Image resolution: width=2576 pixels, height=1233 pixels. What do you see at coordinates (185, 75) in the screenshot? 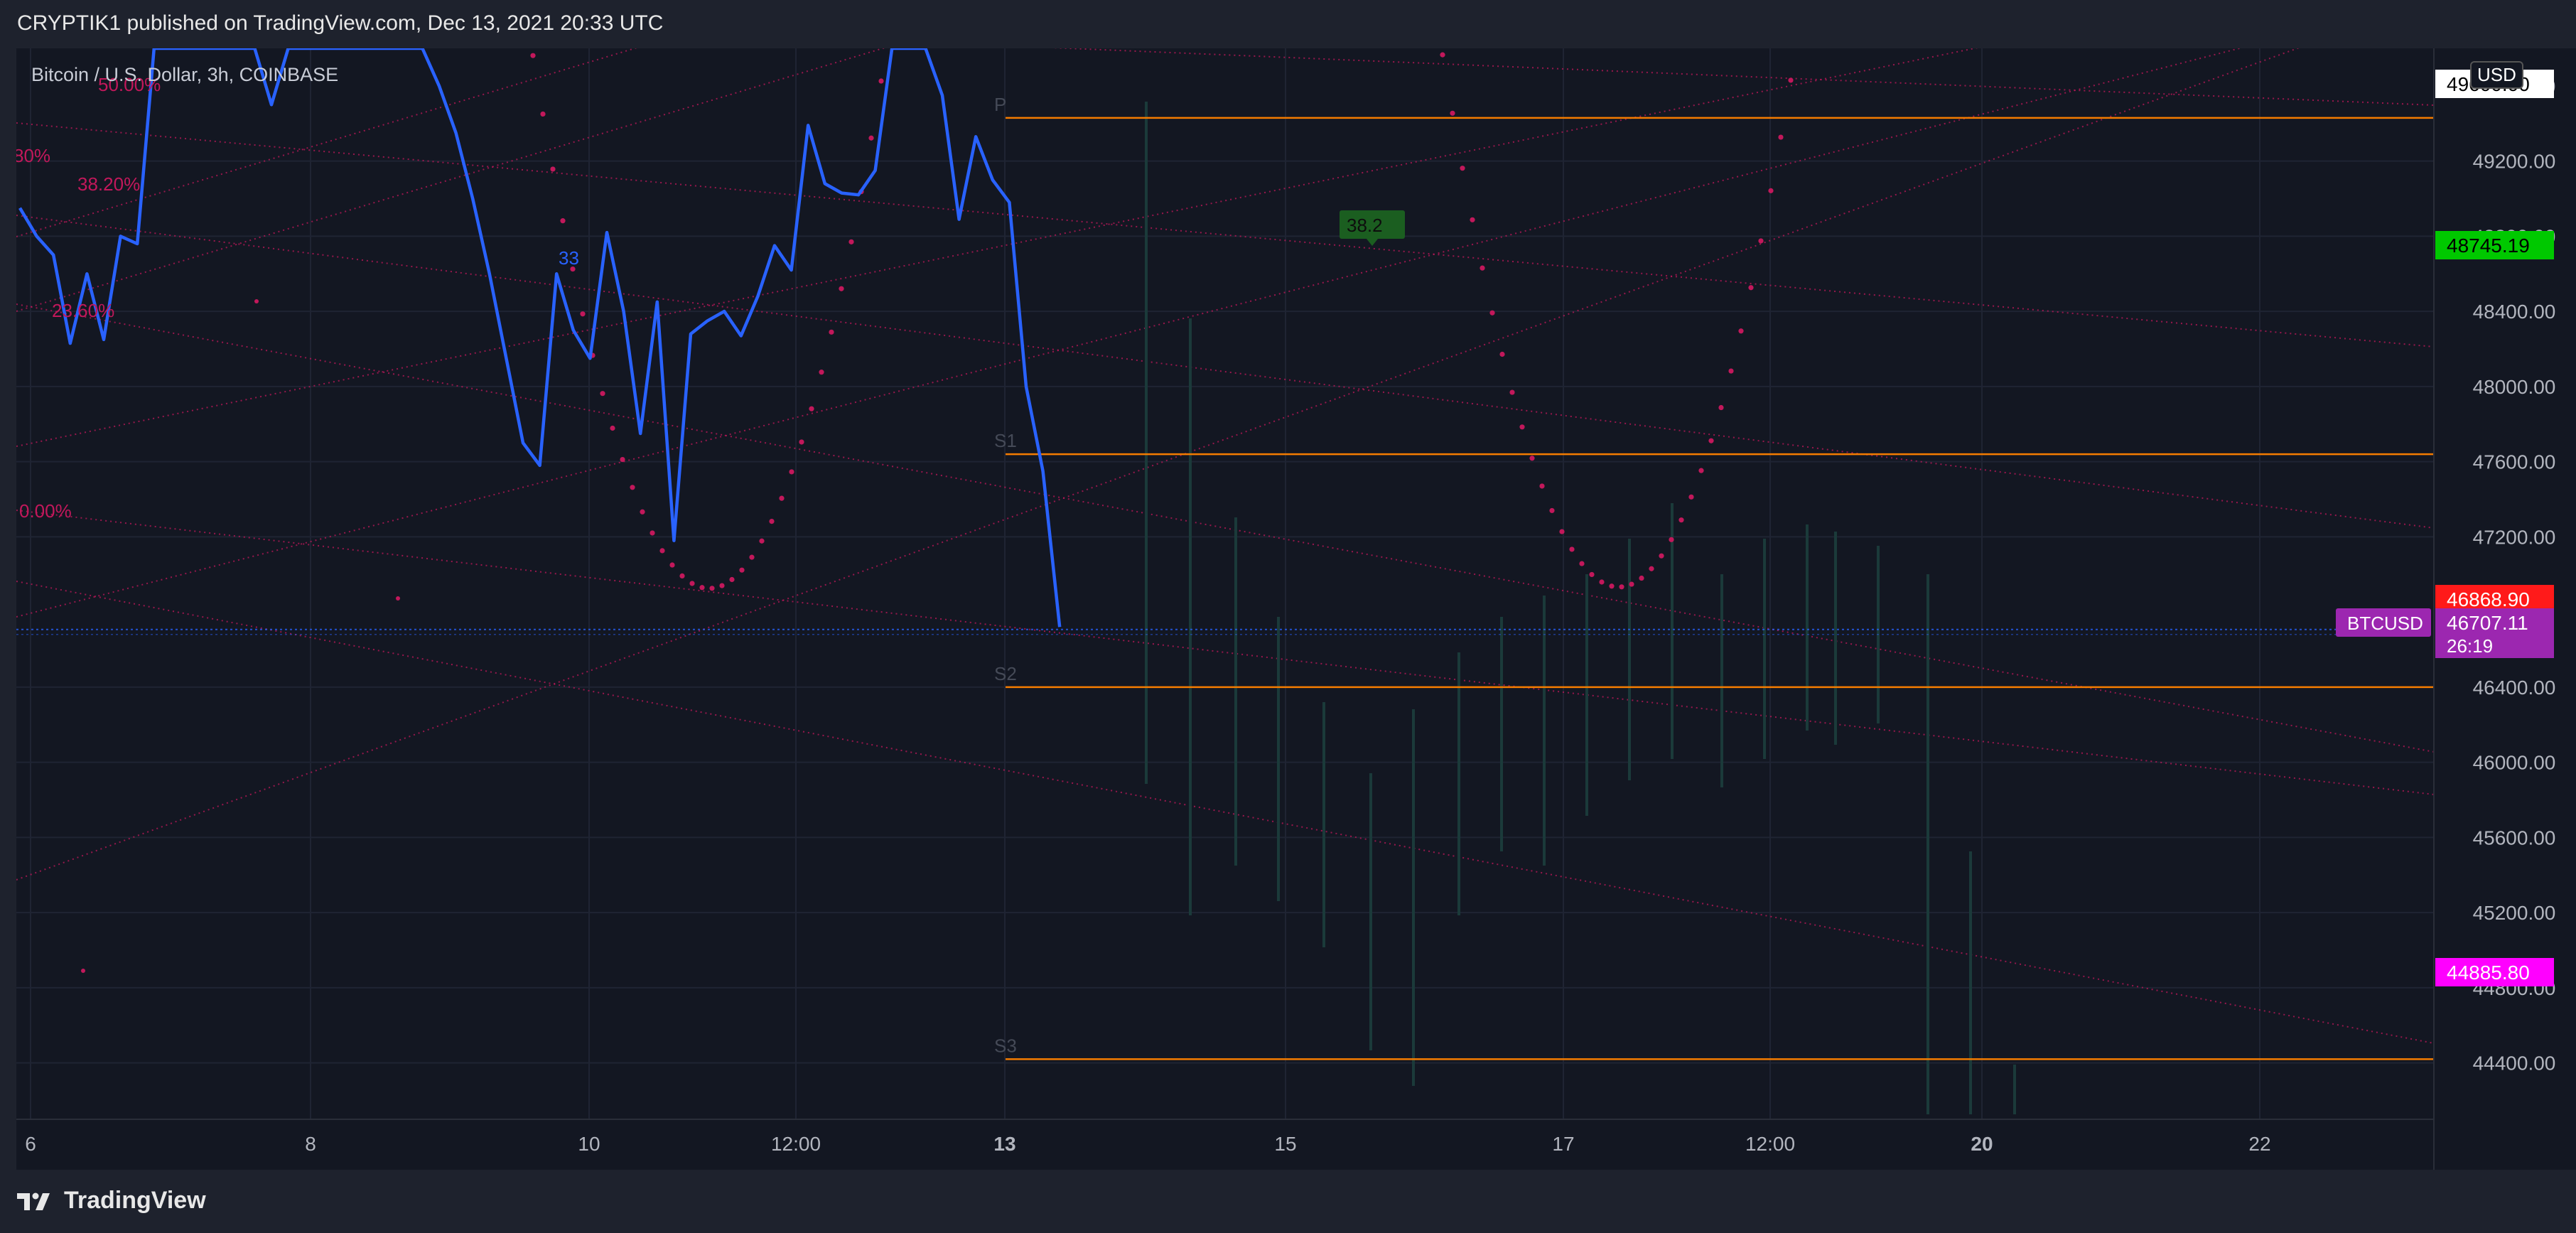
I see `symbol-title: Bitcoin / U.S. Dollar, 3h, COINBASE` at bounding box center [185, 75].